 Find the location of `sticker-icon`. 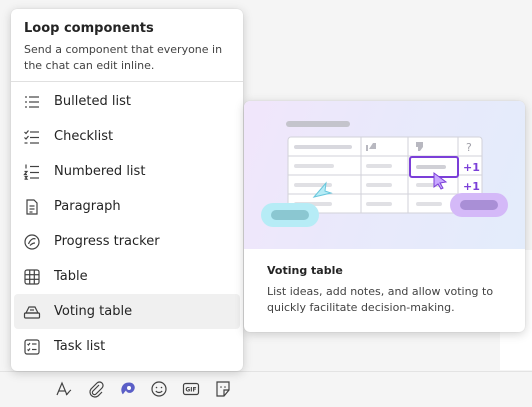

sticker-icon is located at coordinates (223, 389).